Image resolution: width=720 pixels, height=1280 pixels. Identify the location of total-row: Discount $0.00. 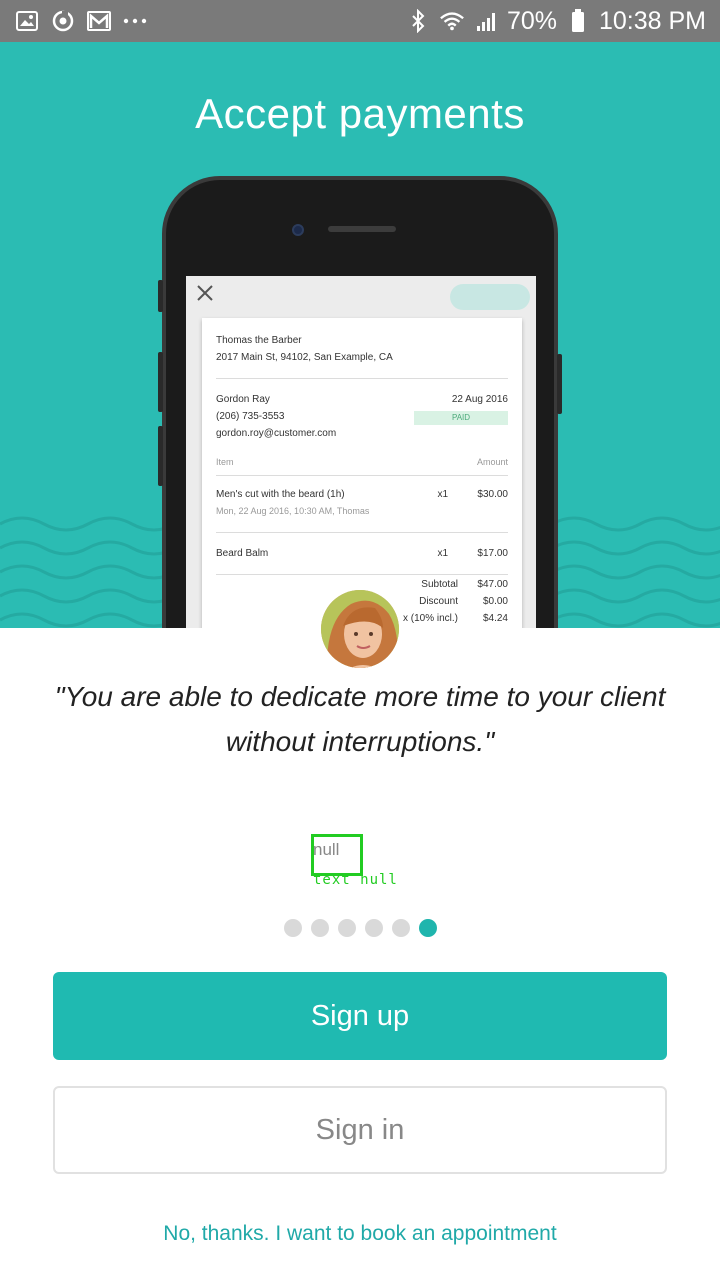
(455, 601).